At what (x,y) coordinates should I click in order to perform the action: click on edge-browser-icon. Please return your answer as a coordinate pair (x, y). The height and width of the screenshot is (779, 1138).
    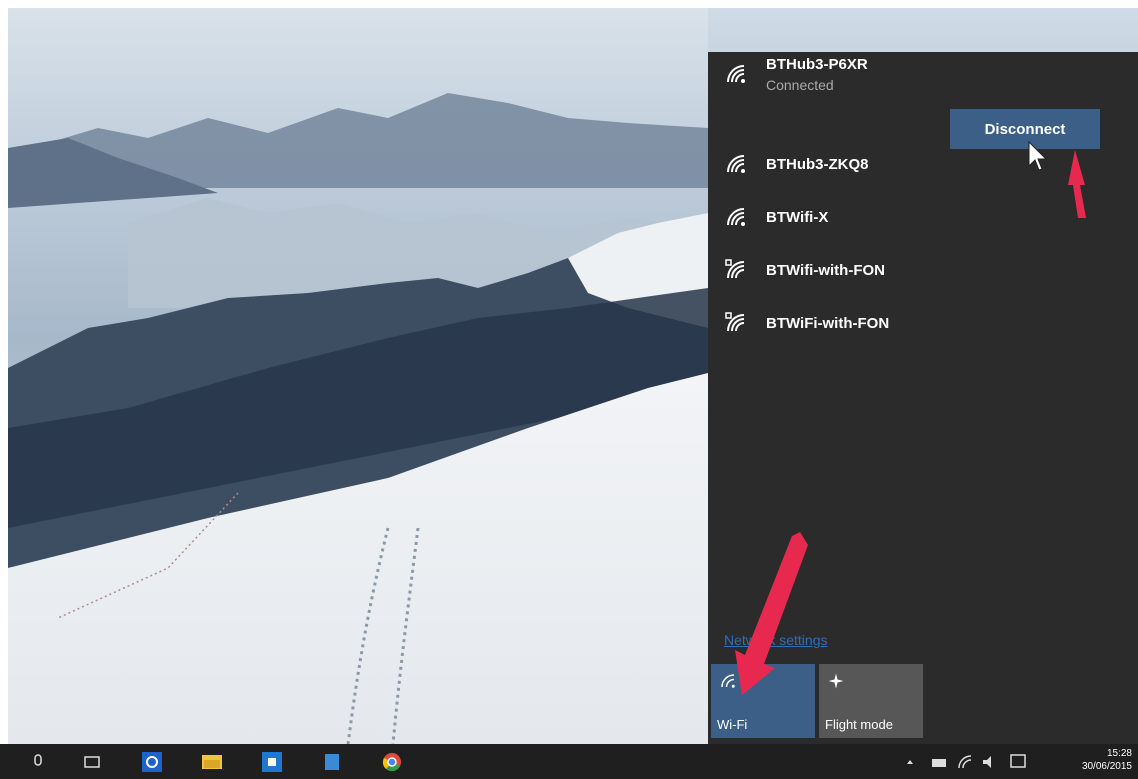
    Looking at the image, I should click on (152, 762).